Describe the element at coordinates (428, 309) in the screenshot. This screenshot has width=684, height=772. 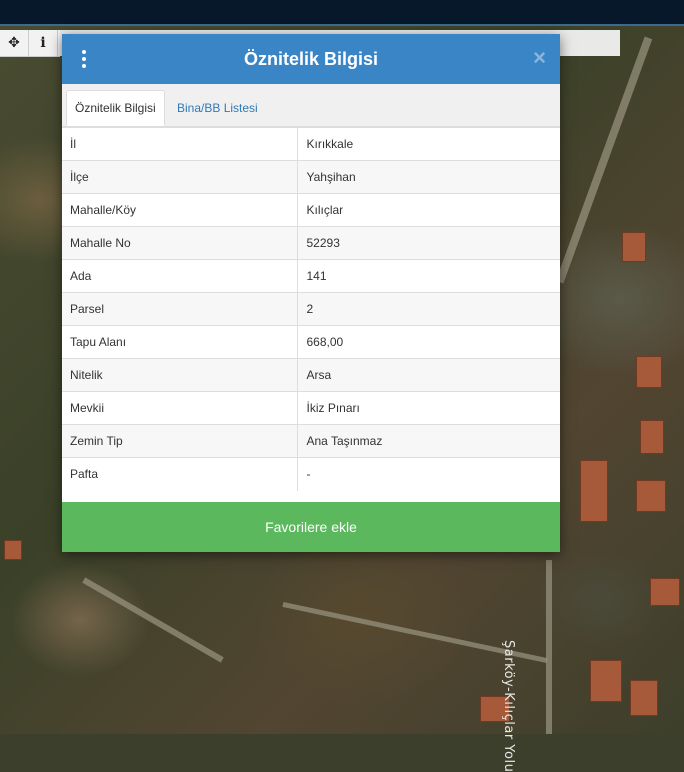
I see `attribute-value: 2` at that location.